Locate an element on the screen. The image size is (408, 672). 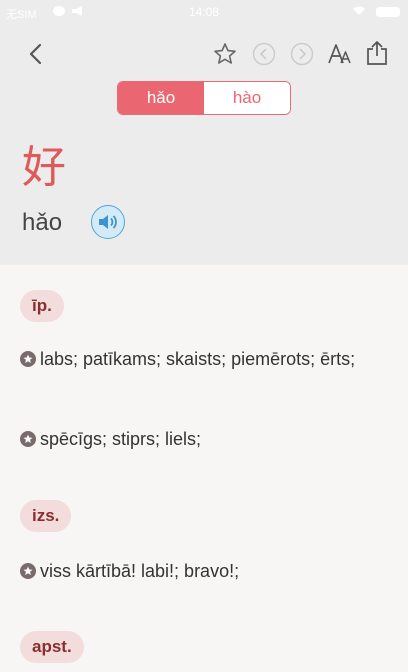
speaker-icon is located at coordinates (108, 222).